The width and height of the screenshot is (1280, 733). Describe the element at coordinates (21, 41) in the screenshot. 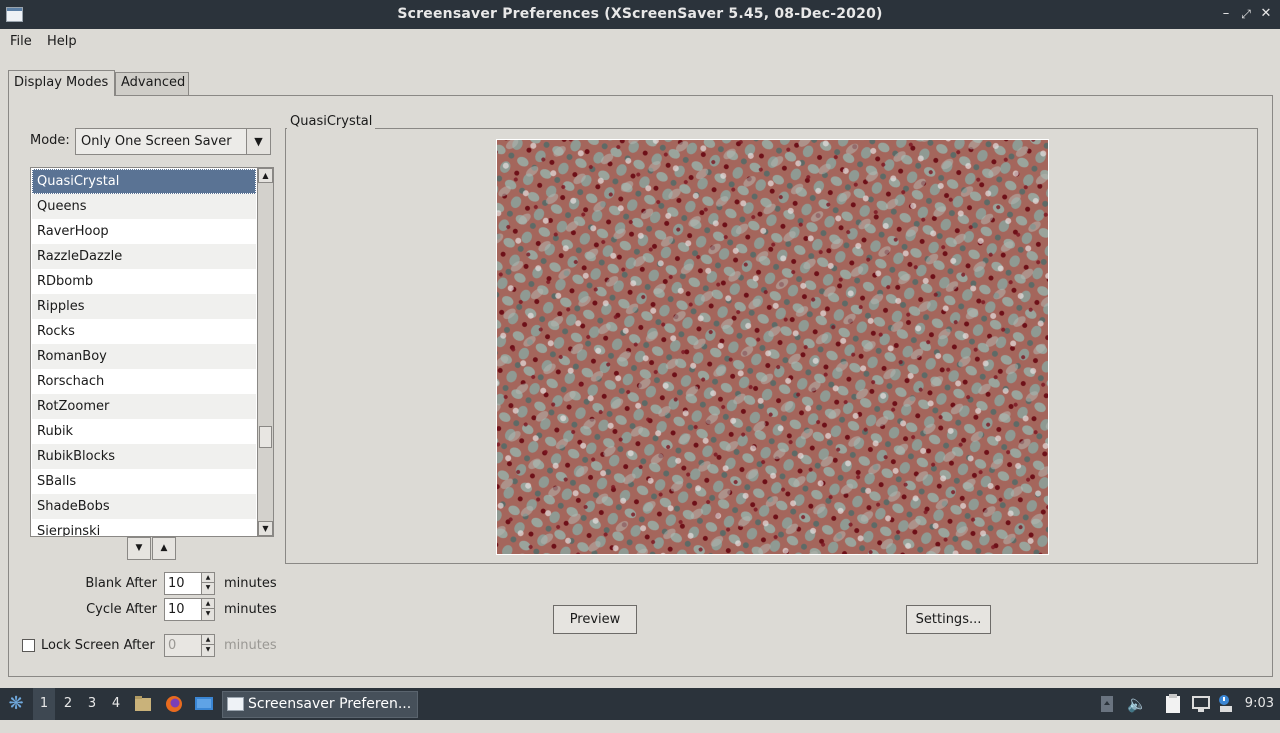

I see `menu-file: File` at that location.